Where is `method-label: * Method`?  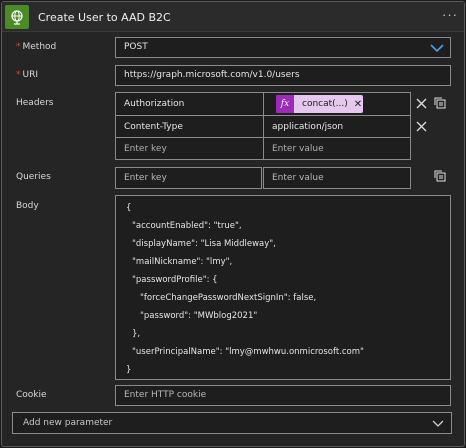 method-label: * Method is located at coordinates (36, 47).